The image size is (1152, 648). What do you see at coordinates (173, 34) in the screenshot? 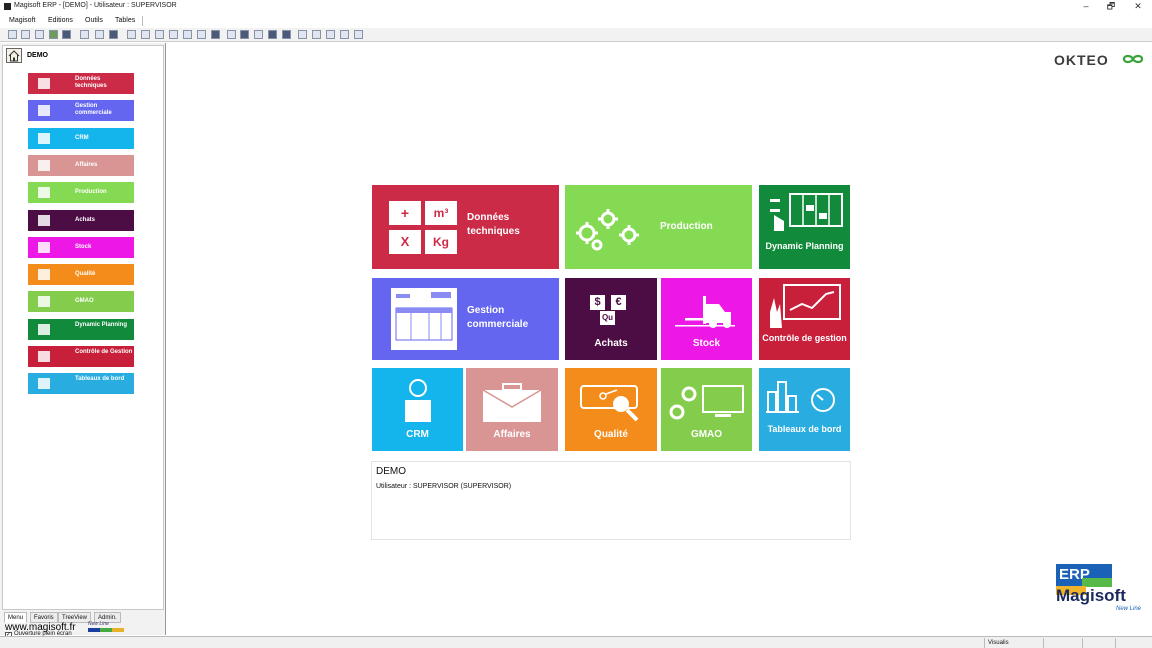
I see `toolbar-last-icon` at bounding box center [173, 34].